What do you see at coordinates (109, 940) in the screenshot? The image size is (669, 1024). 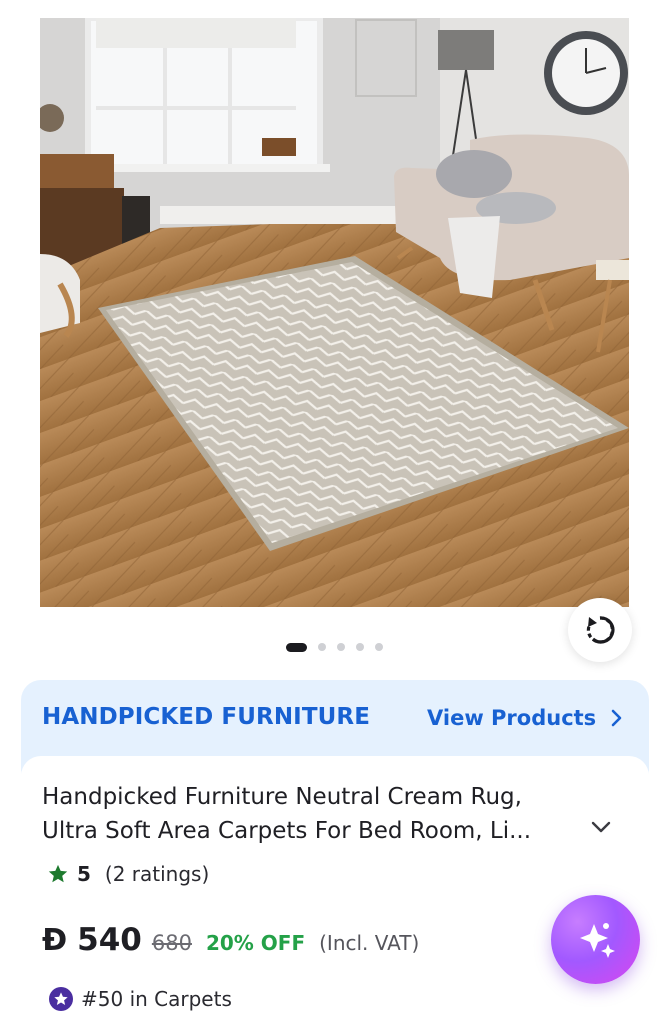 I see `current-price: 540` at bounding box center [109, 940].